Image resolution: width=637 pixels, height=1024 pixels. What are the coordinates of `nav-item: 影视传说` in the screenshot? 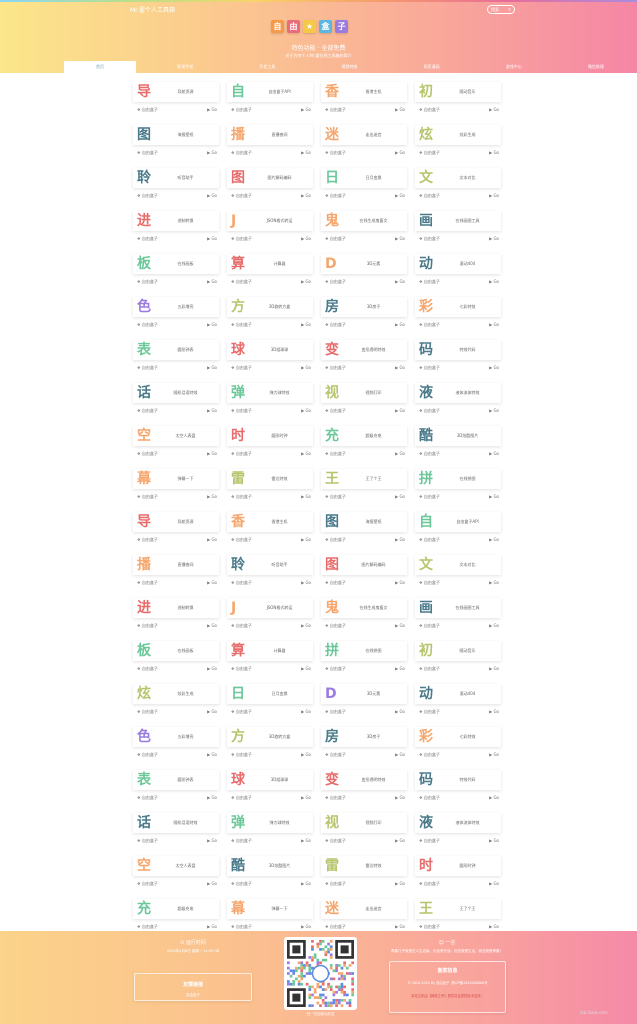 It's located at (185, 67).